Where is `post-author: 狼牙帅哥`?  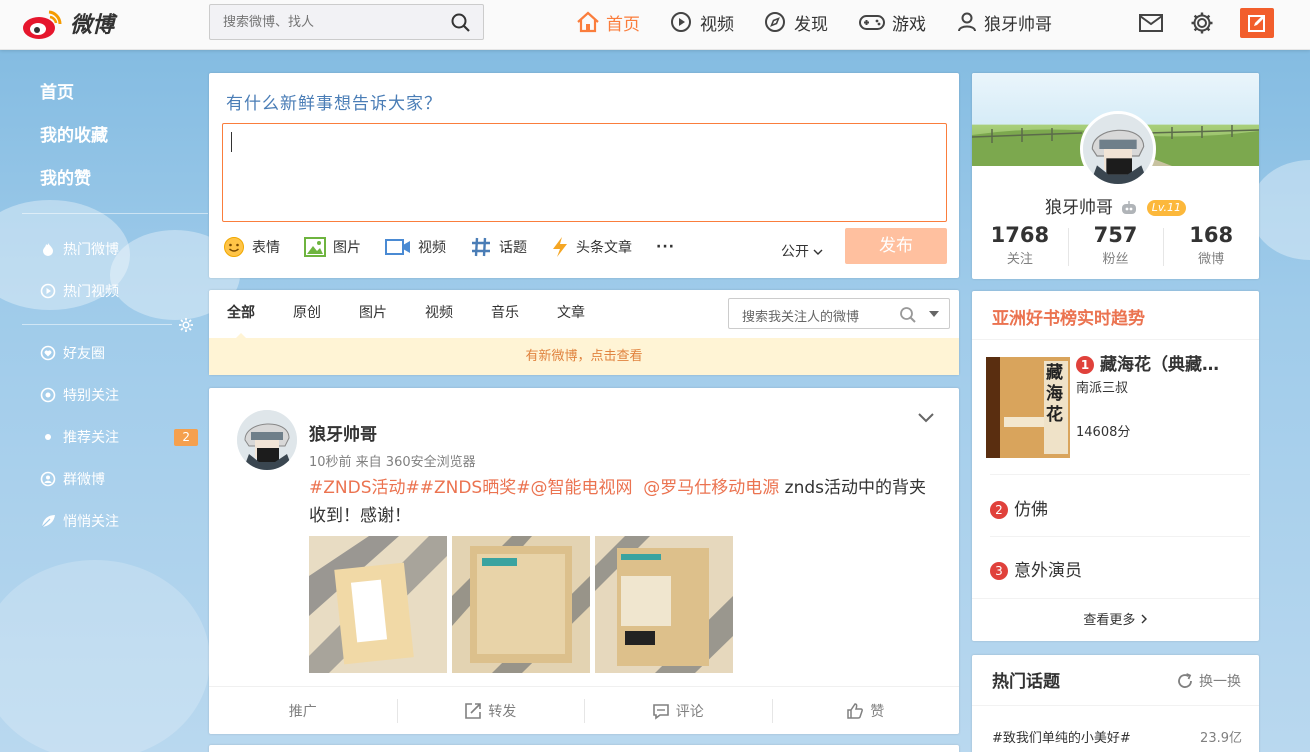 post-author: 狼牙帅哥 is located at coordinates (343, 432).